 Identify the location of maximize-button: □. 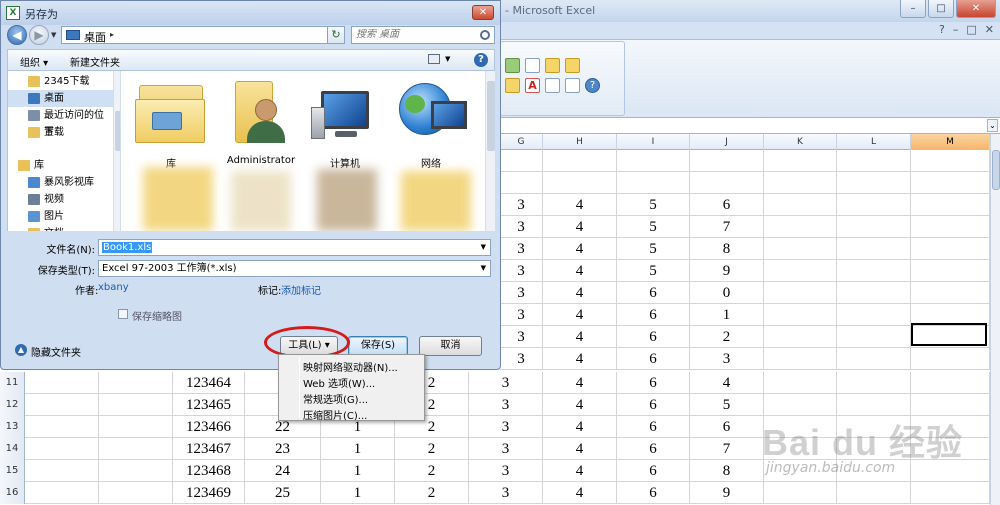
(941, 9).